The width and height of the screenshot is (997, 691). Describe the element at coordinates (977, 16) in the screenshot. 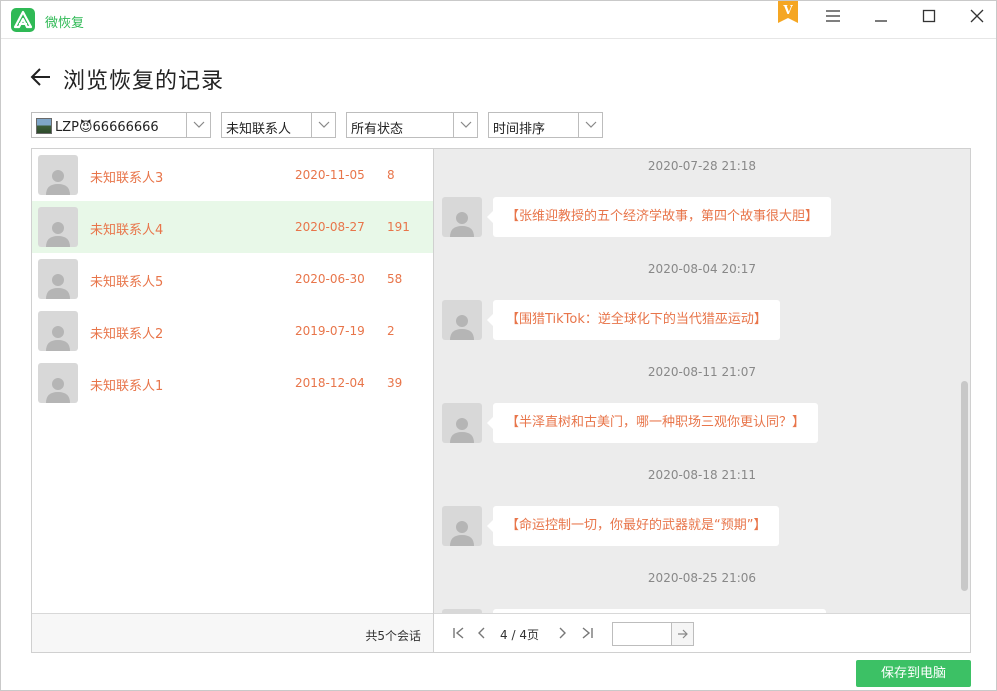

I see `close-icon` at that location.